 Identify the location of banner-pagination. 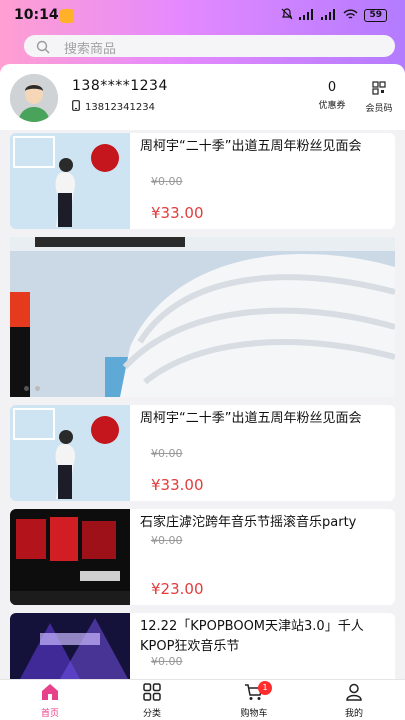
(32, 388).